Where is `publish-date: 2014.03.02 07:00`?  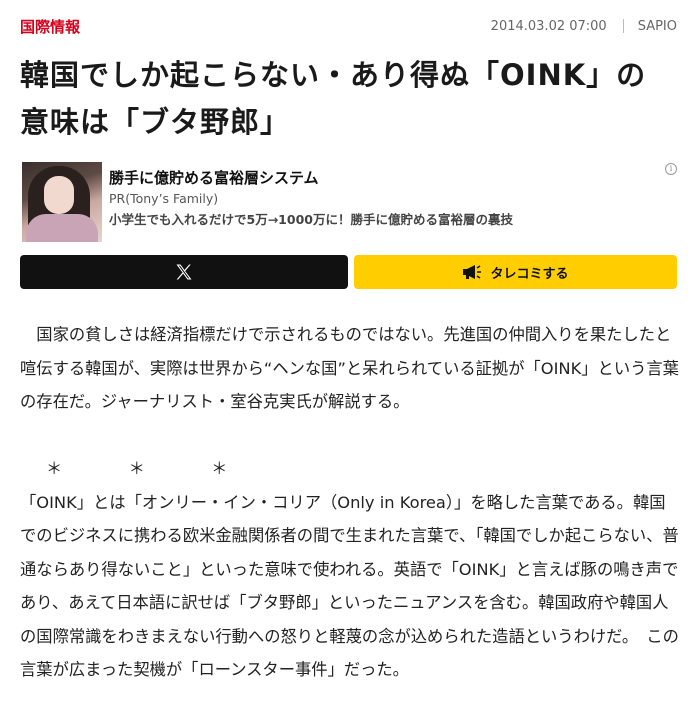
publish-date: 2014.03.02 07:00 is located at coordinates (548, 26).